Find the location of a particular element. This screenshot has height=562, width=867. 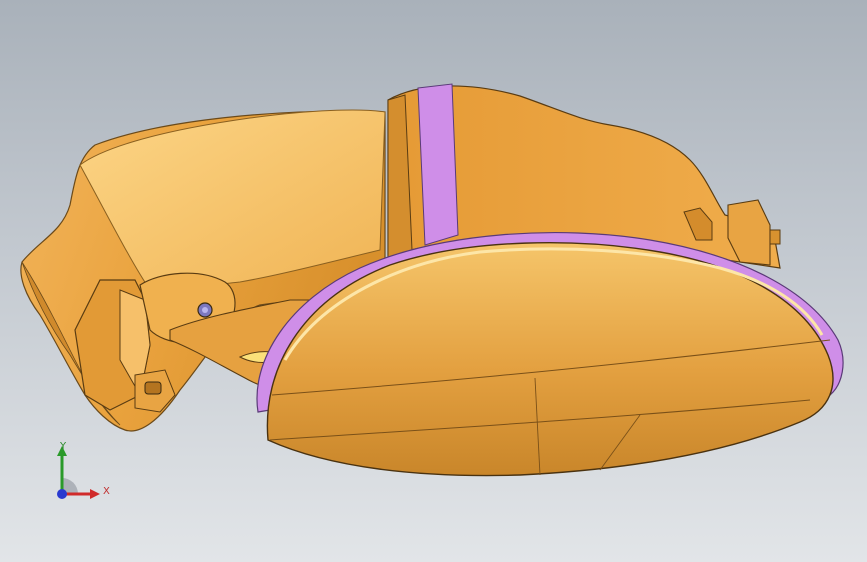

screw-hole-inner-icon is located at coordinates (205, 310).